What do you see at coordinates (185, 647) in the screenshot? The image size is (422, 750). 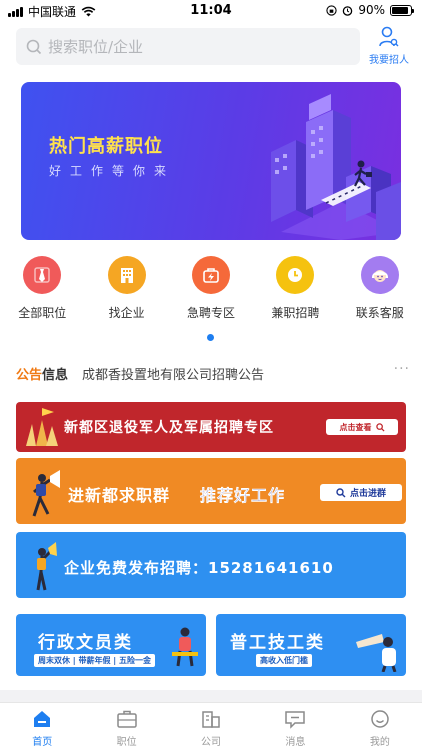 I see `office-worker-illustration` at bounding box center [185, 647].